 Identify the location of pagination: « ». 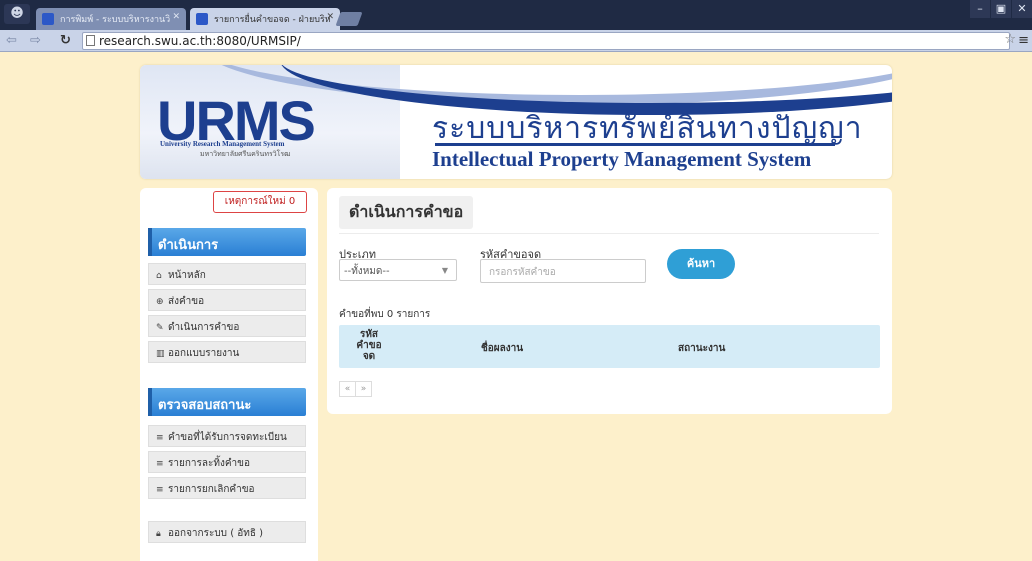
(355, 389).